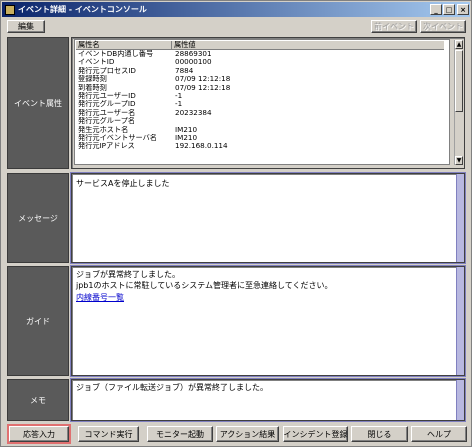 This screenshot has width=472, height=447. I want to click on column-header-name: 属性名, so click(124, 44).